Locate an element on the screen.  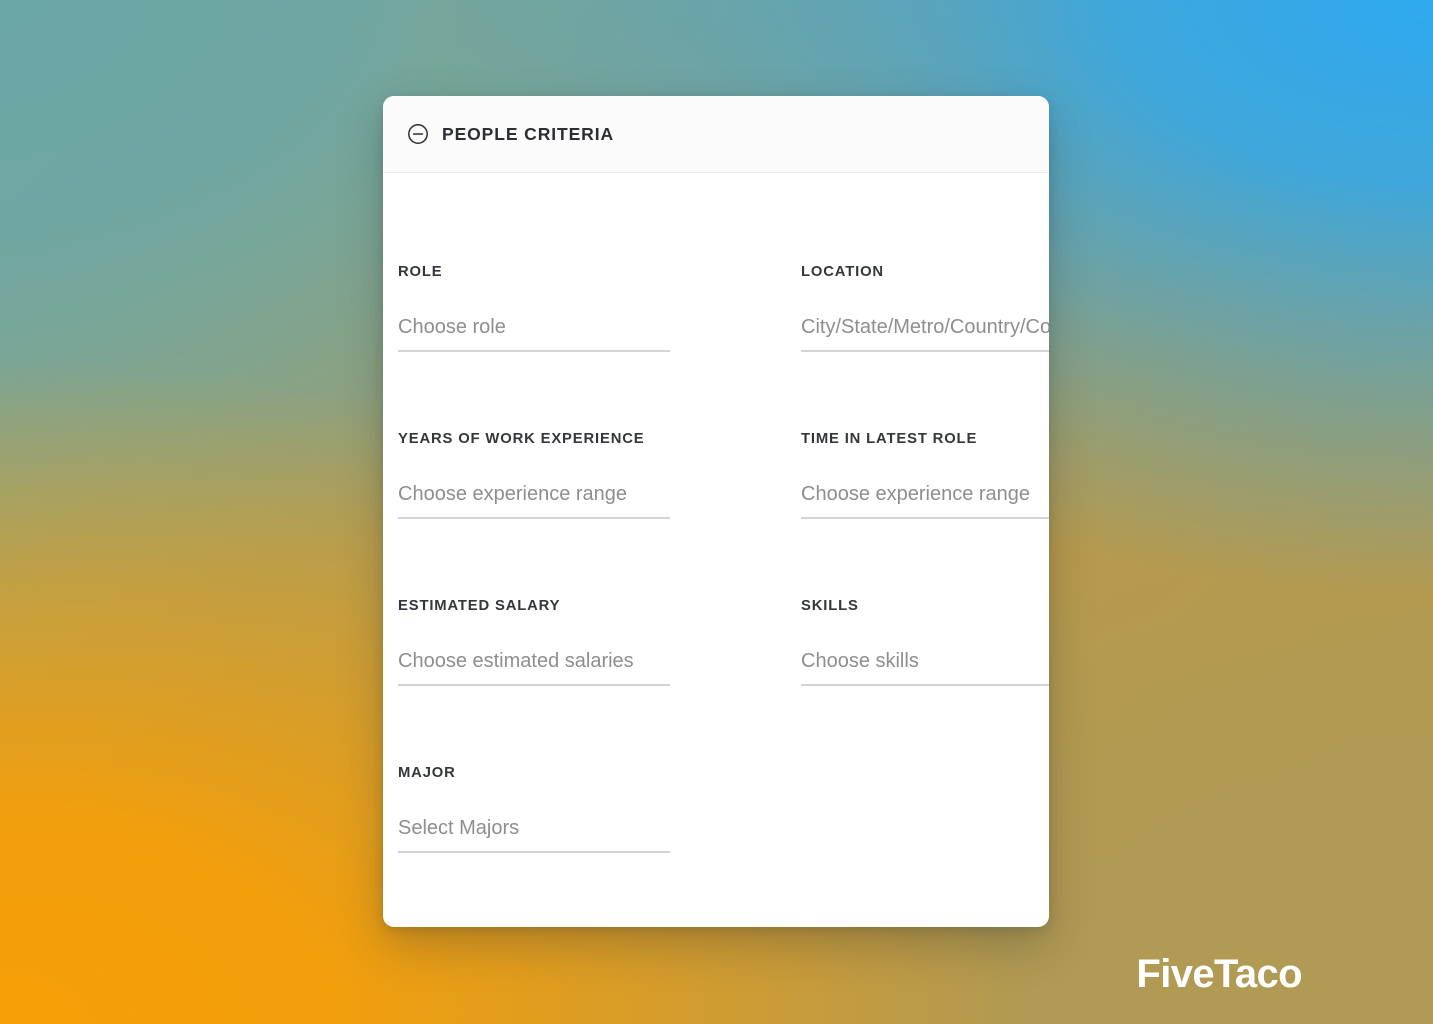
time-in-latest-role-select: Choose experience range is located at coordinates (925, 500).